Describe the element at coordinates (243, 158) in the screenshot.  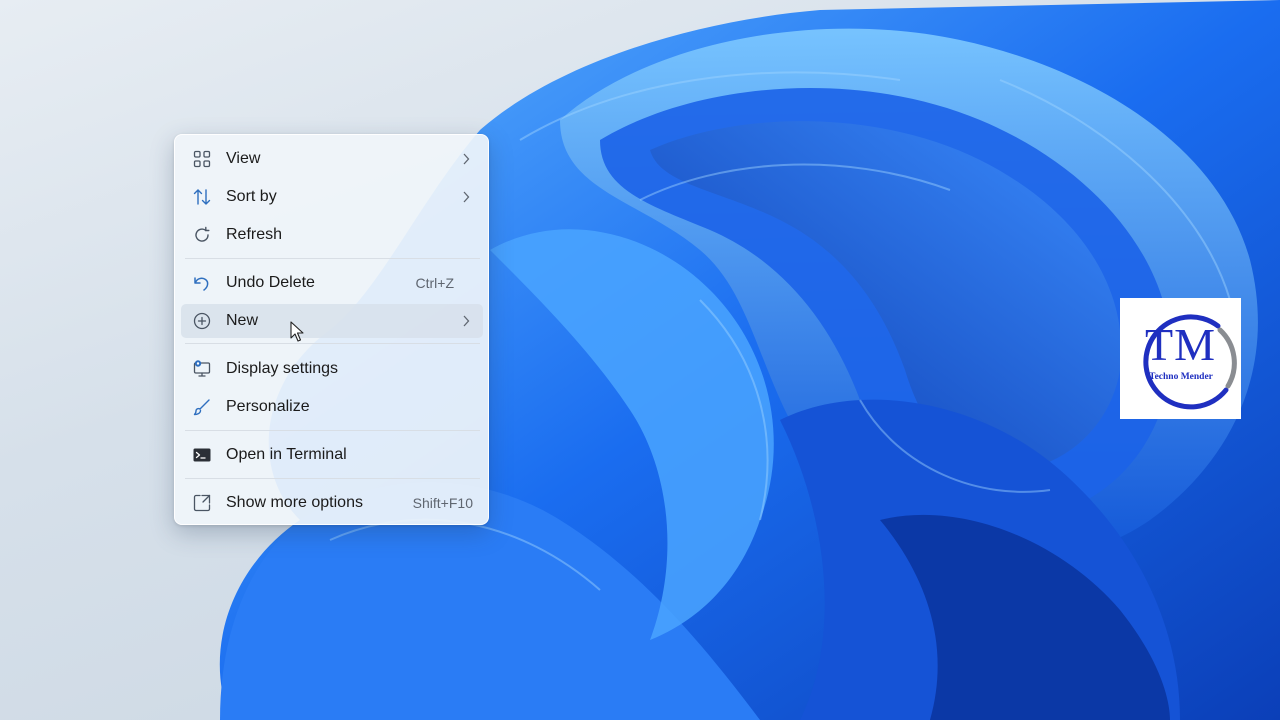
I see `menu-item-label: View` at that location.